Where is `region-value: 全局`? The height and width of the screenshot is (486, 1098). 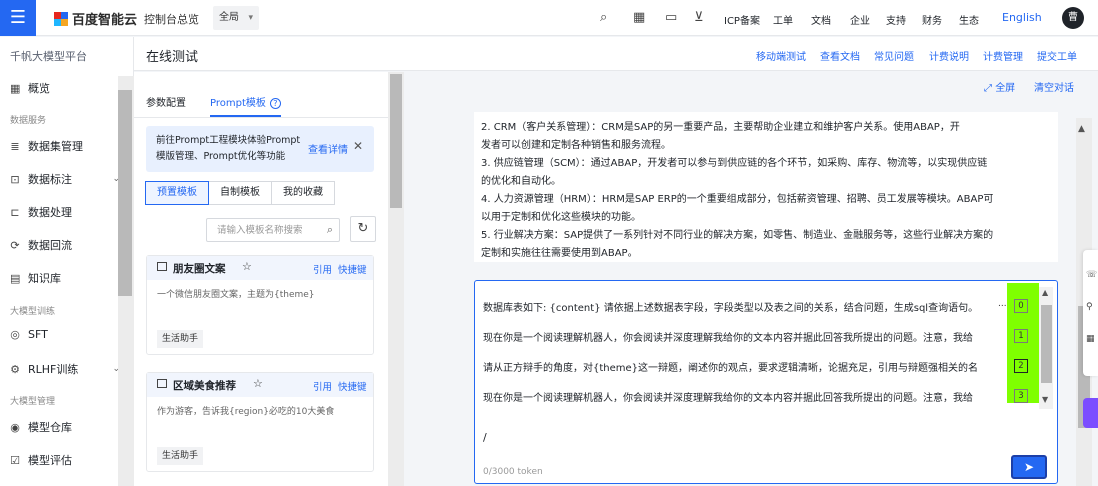
region-value: 全局 is located at coordinates (229, 17).